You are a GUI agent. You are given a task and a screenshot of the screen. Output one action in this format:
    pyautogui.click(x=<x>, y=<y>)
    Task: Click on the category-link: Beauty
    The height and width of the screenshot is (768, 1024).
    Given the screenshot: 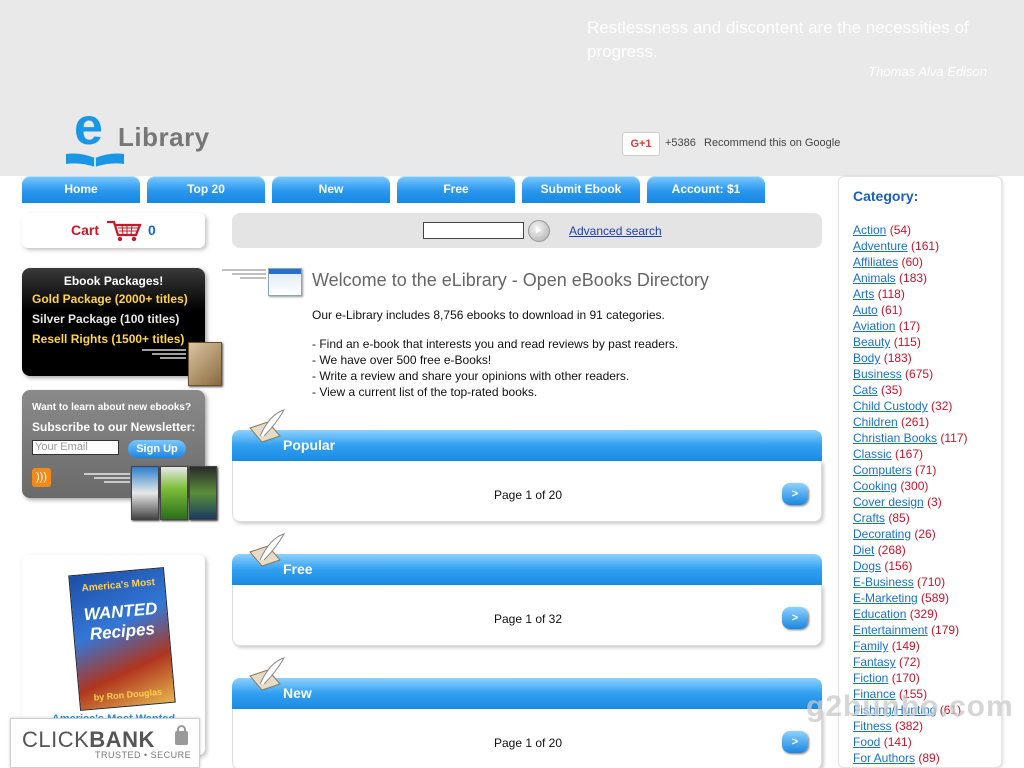 What is the action you would take?
    pyautogui.click(x=871, y=342)
    